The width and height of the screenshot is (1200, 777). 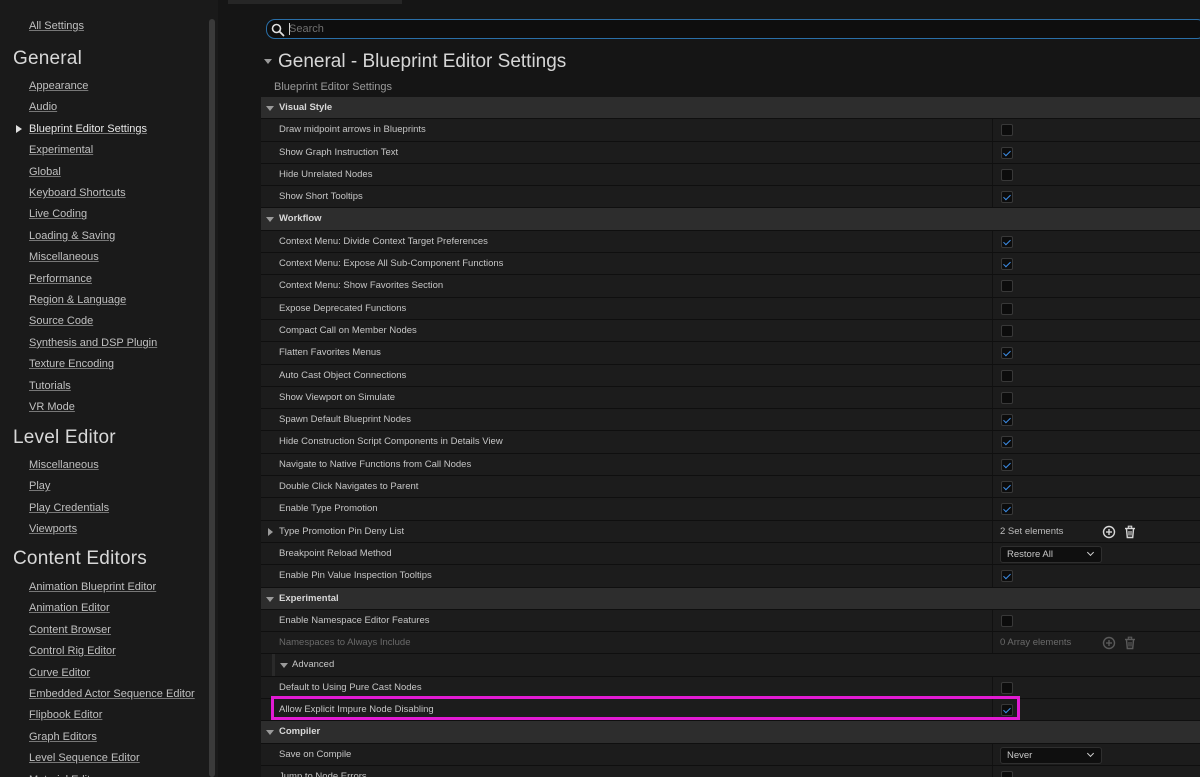 What do you see at coordinates (270, 531) in the screenshot?
I see `expand-arrow-icon` at bounding box center [270, 531].